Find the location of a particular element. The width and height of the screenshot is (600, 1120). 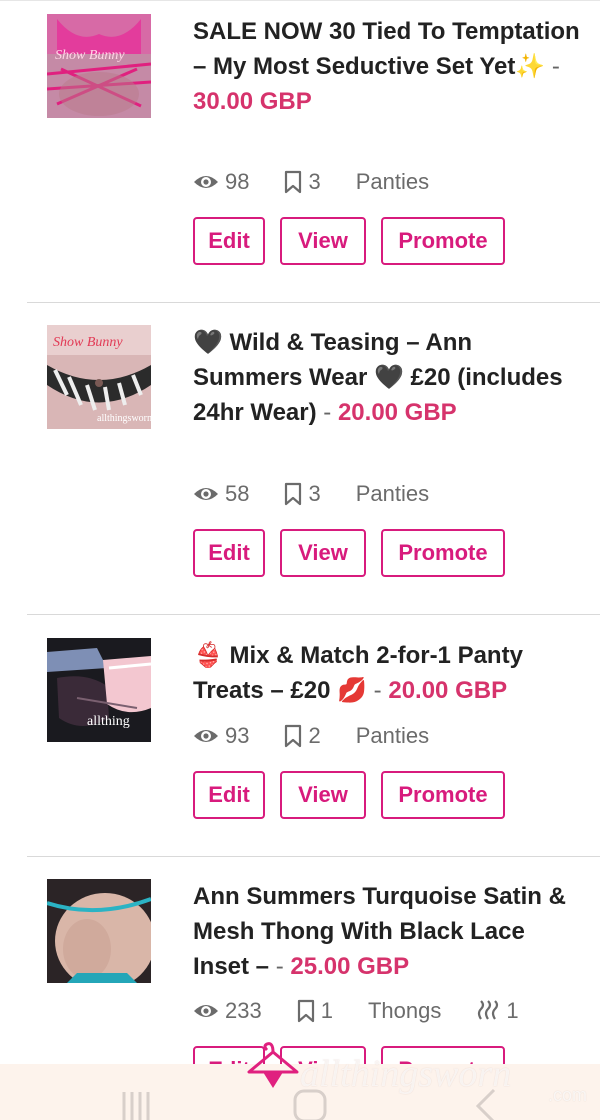

category-label: Thongs is located at coordinates (404, 1010).